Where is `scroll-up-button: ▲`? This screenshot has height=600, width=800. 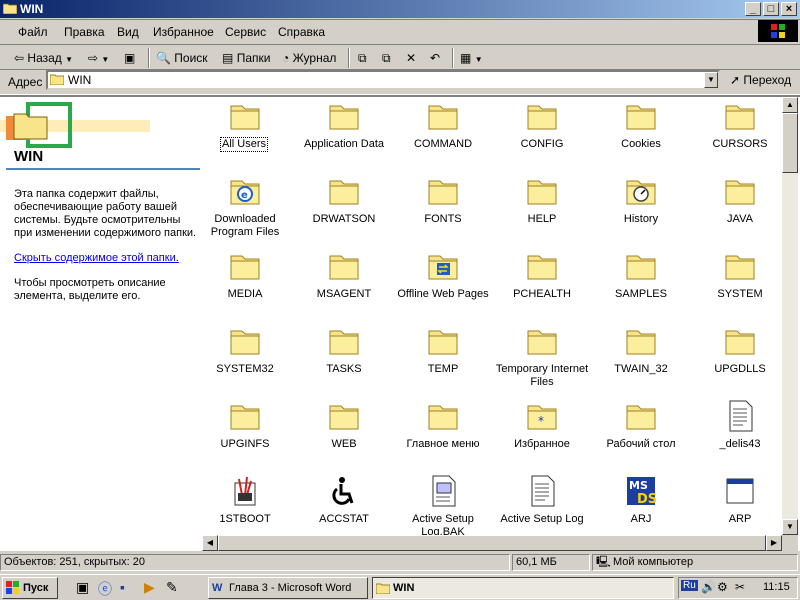 scroll-up-button: ▲ is located at coordinates (790, 105).